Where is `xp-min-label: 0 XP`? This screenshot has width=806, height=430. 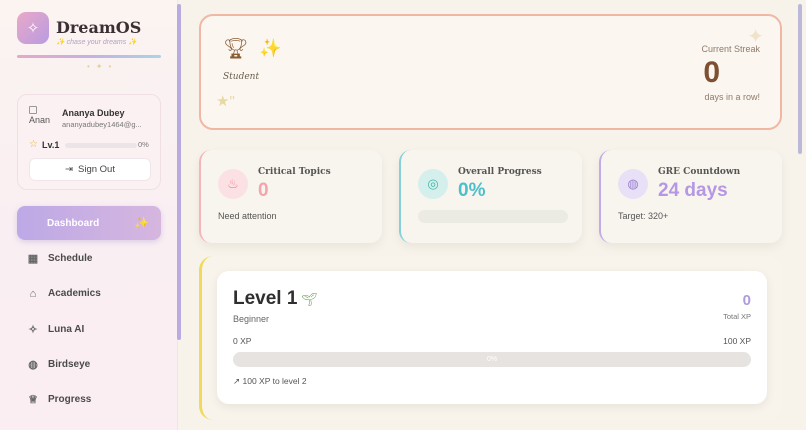
xp-min-label: 0 XP is located at coordinates (242, 341).